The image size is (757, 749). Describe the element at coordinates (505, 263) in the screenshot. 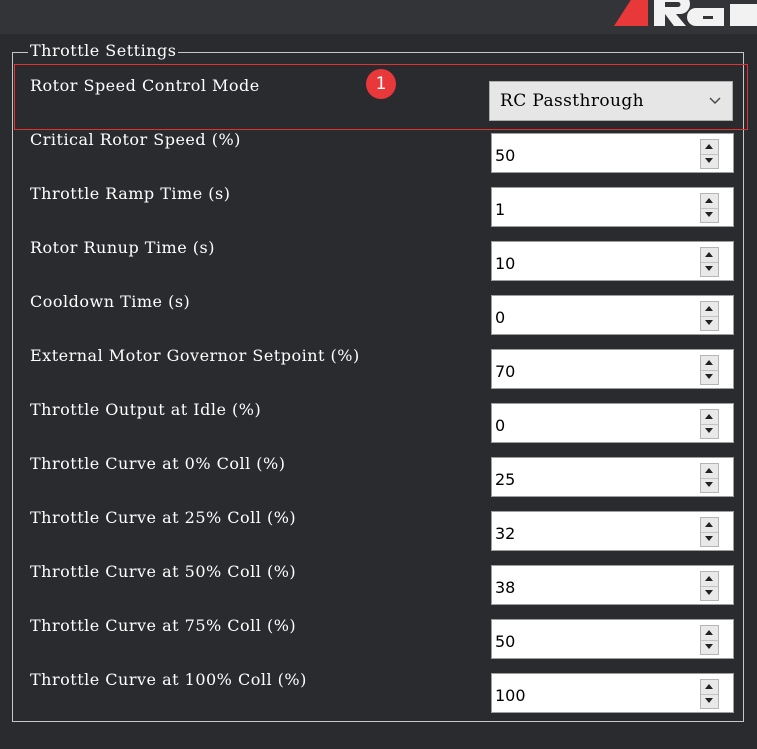

I see `spin-value: 10` at that location.